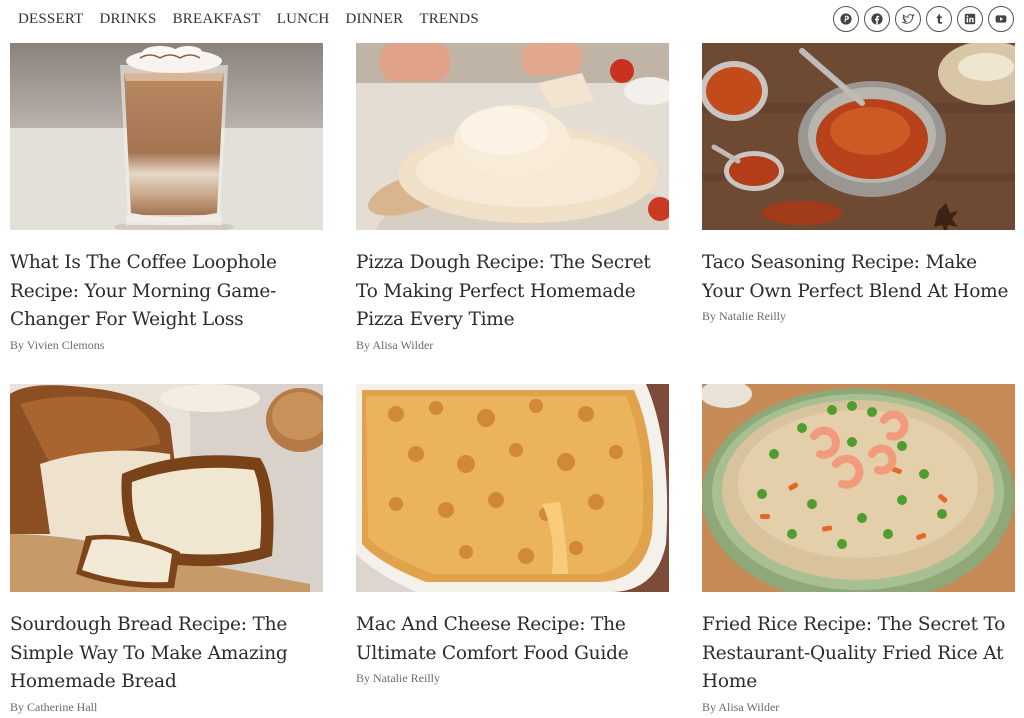 The height and width of the screenshot is (718, 1024). I want to click on youtube-icon, so click(1001, 19).